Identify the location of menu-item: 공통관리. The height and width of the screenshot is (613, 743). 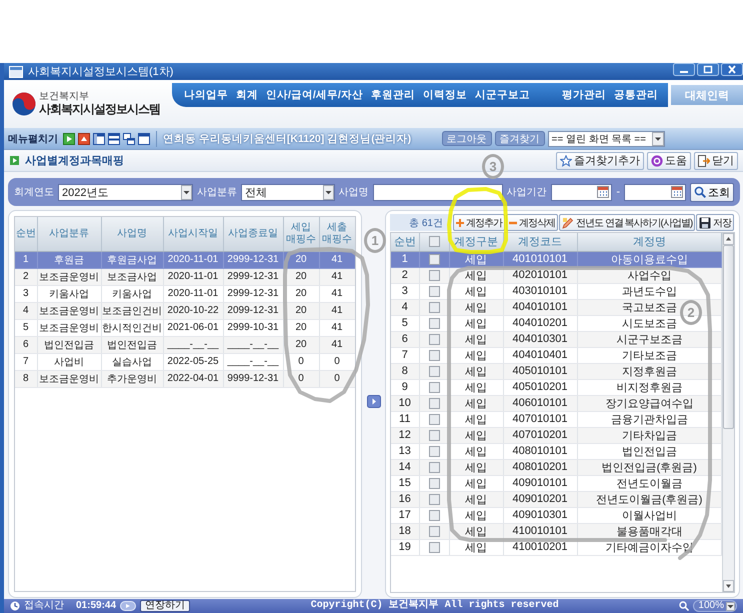
(636, 95).